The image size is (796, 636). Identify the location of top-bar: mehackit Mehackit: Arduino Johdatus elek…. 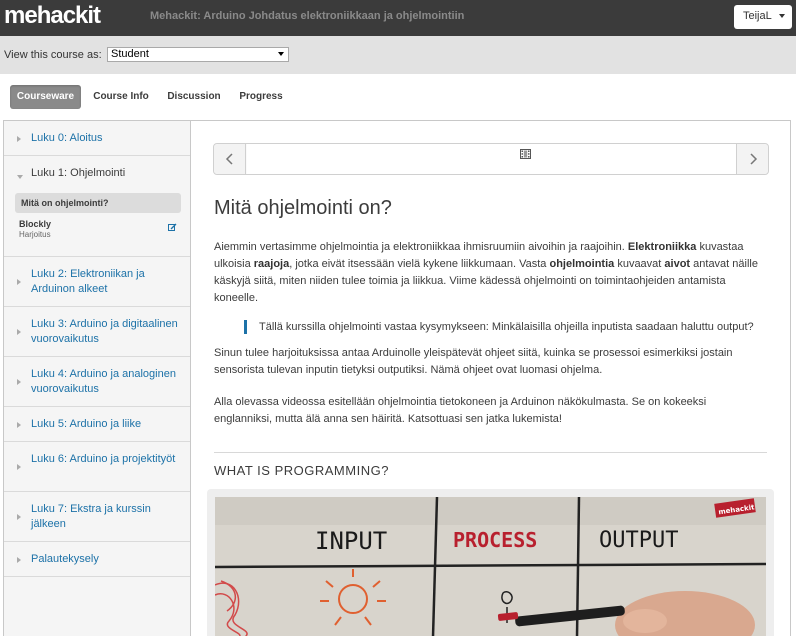
(398, 18).